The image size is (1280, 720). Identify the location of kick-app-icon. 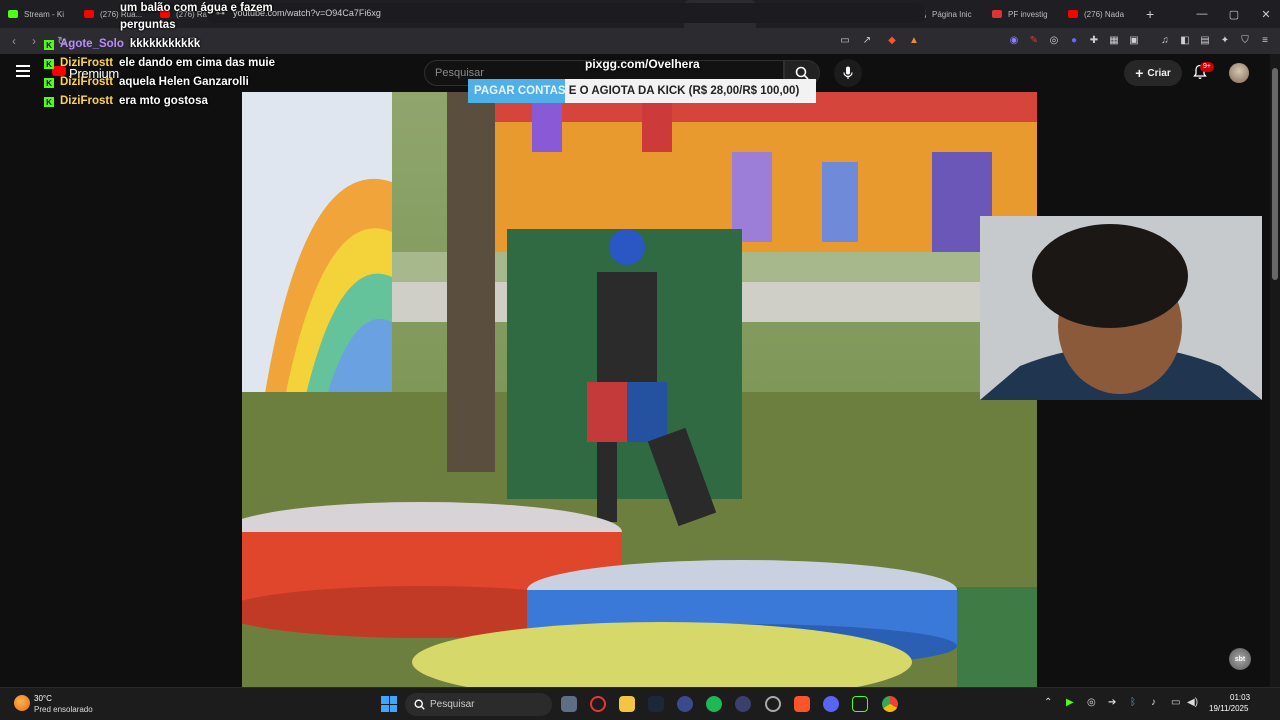
(860, 704).